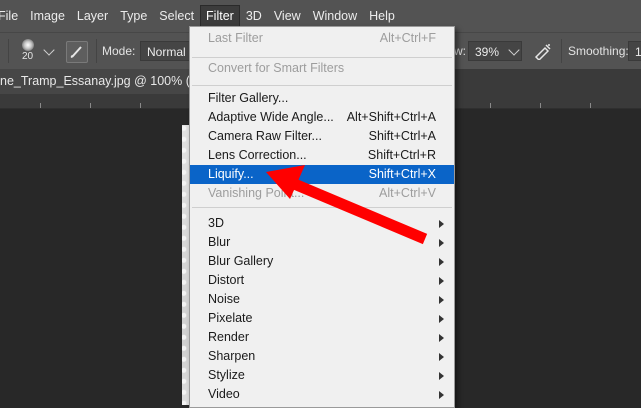  Describe the element at coordinates (287, 16) in the screenshot. I see `menu-view: View` at that location.